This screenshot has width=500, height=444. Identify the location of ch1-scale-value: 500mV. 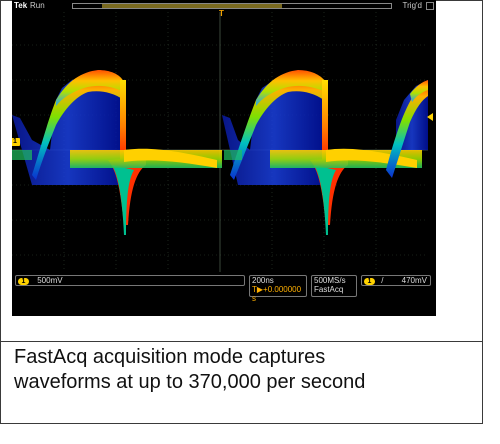
(50, 280).